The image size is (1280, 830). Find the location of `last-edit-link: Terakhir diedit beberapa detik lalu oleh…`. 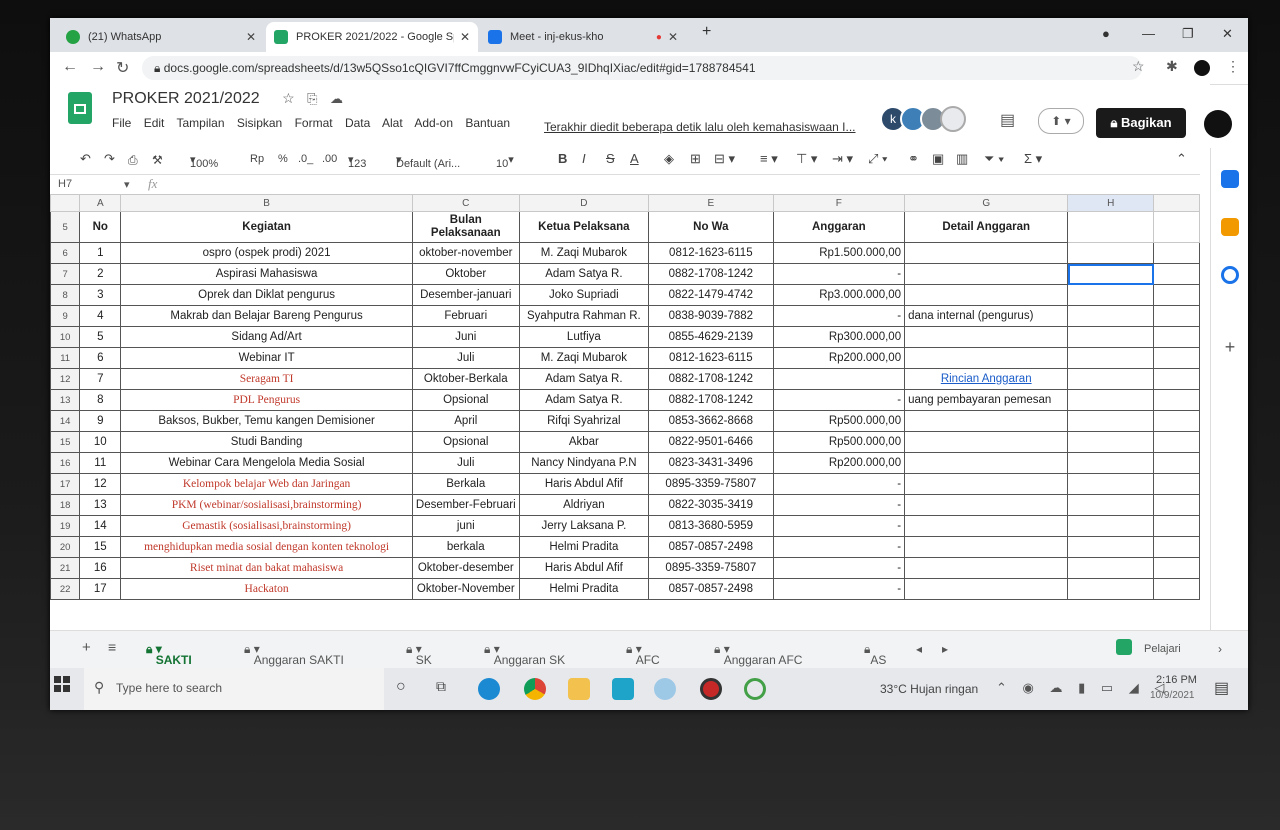

last-edit-link: Terakhir diedit beberapa detik lalu oleh… is located at coordinates (700, 127).